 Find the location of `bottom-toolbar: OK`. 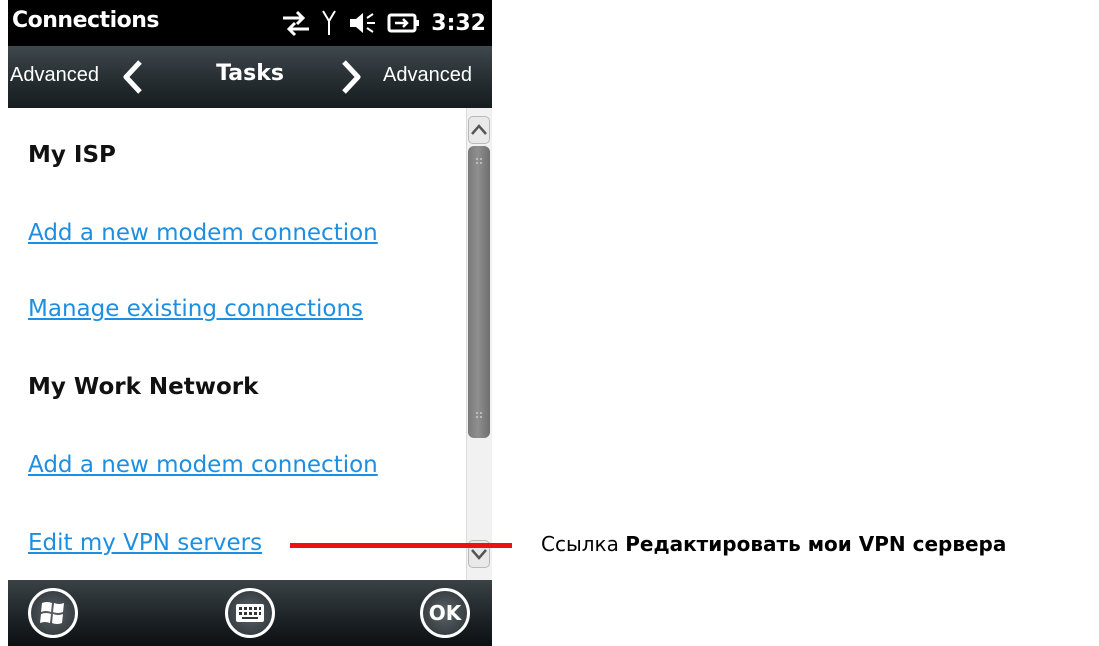

bottom-toolbar: OK is located at coordinates (250, 613).